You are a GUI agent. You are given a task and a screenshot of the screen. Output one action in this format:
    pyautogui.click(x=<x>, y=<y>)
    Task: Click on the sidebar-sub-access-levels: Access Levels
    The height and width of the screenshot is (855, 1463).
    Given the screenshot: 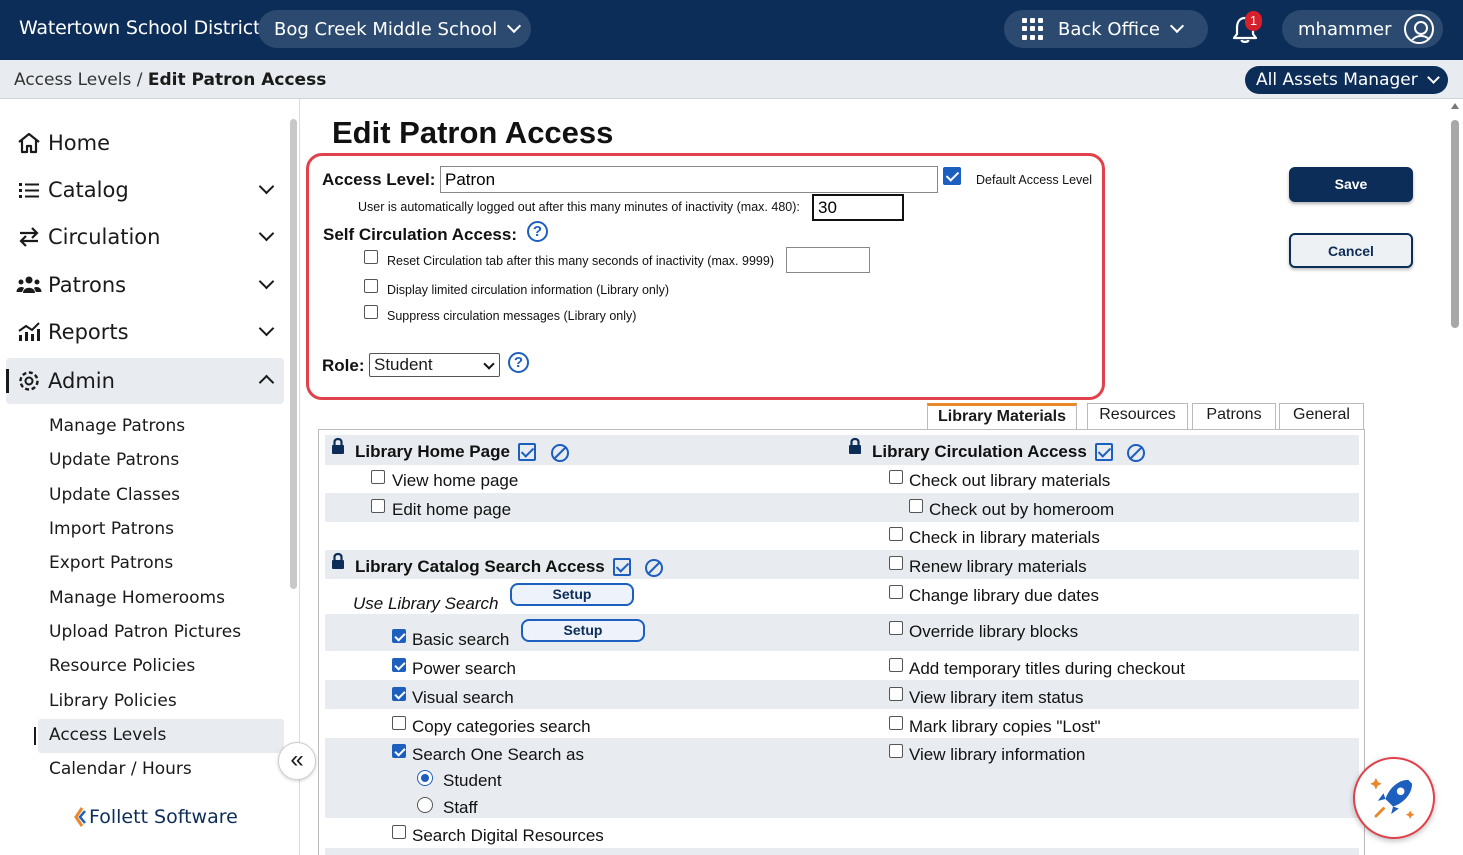 What is the action you would take?
    pyautogui.click(x=159, y=736)
    